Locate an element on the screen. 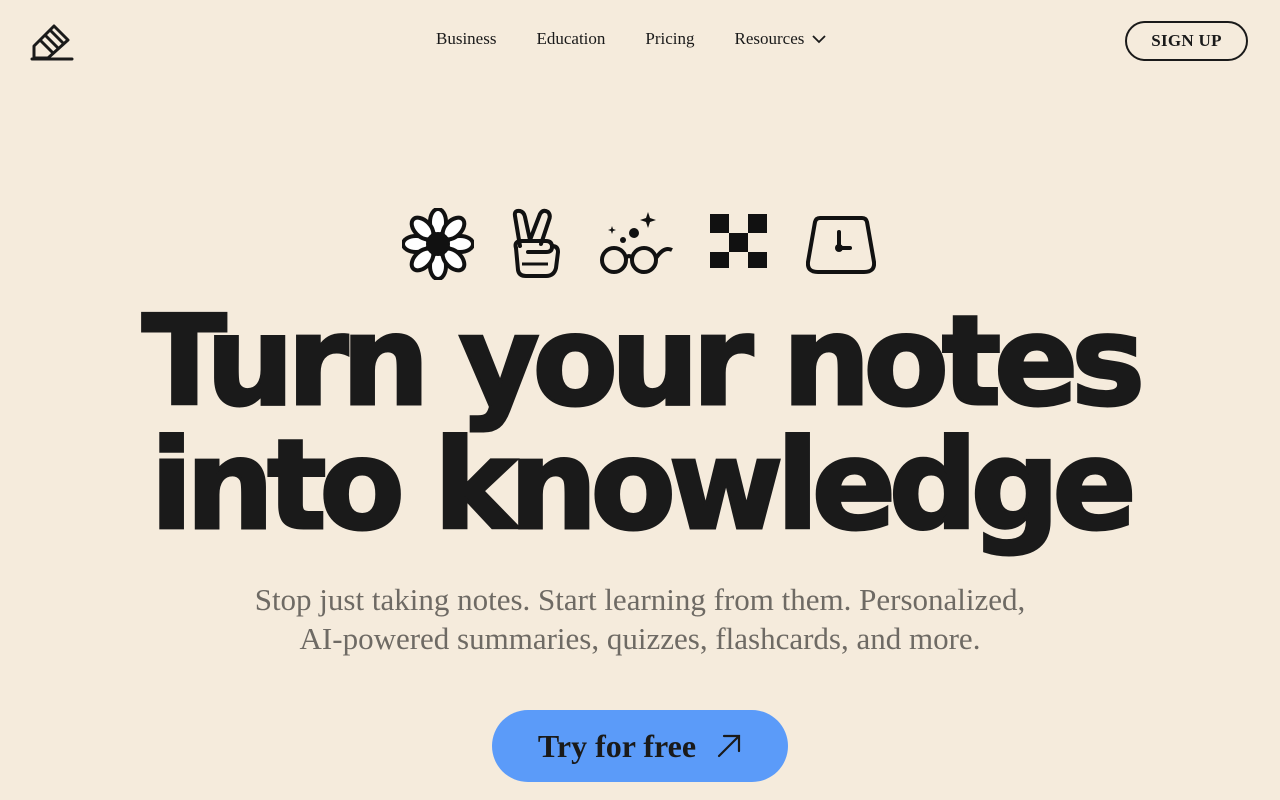 Image resolution: width=1280 pixels, height=800 pixels. nav-link-resources: Resources is located at coordinates (781, 39).